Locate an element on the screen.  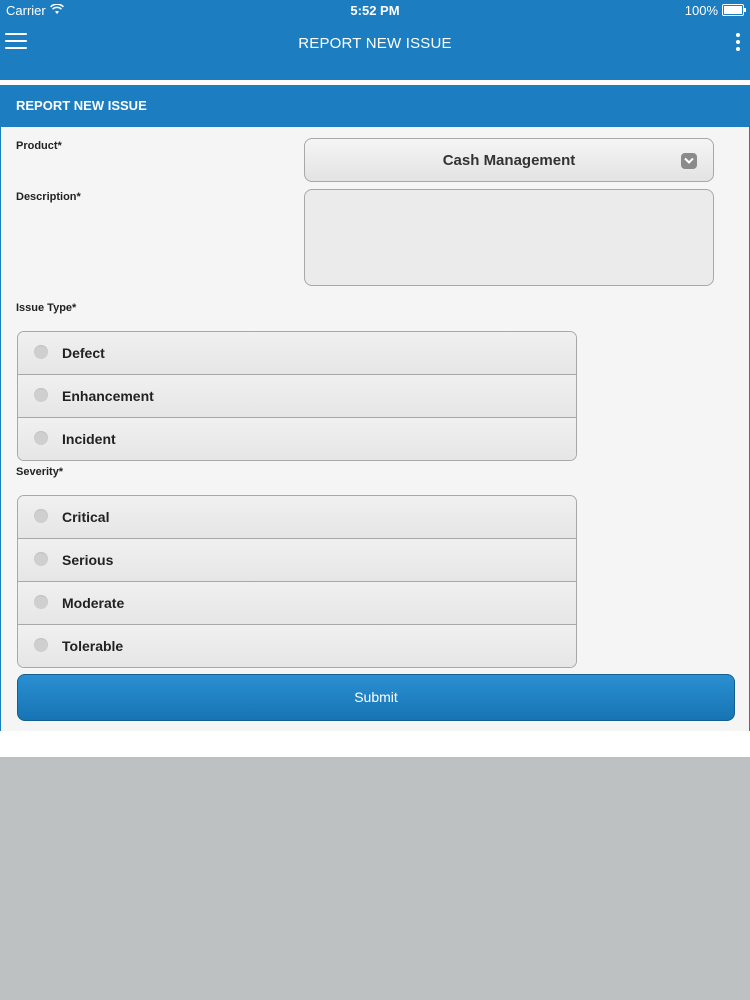
issue-type-label: Issue Type* is located at coordinates (46, 308).